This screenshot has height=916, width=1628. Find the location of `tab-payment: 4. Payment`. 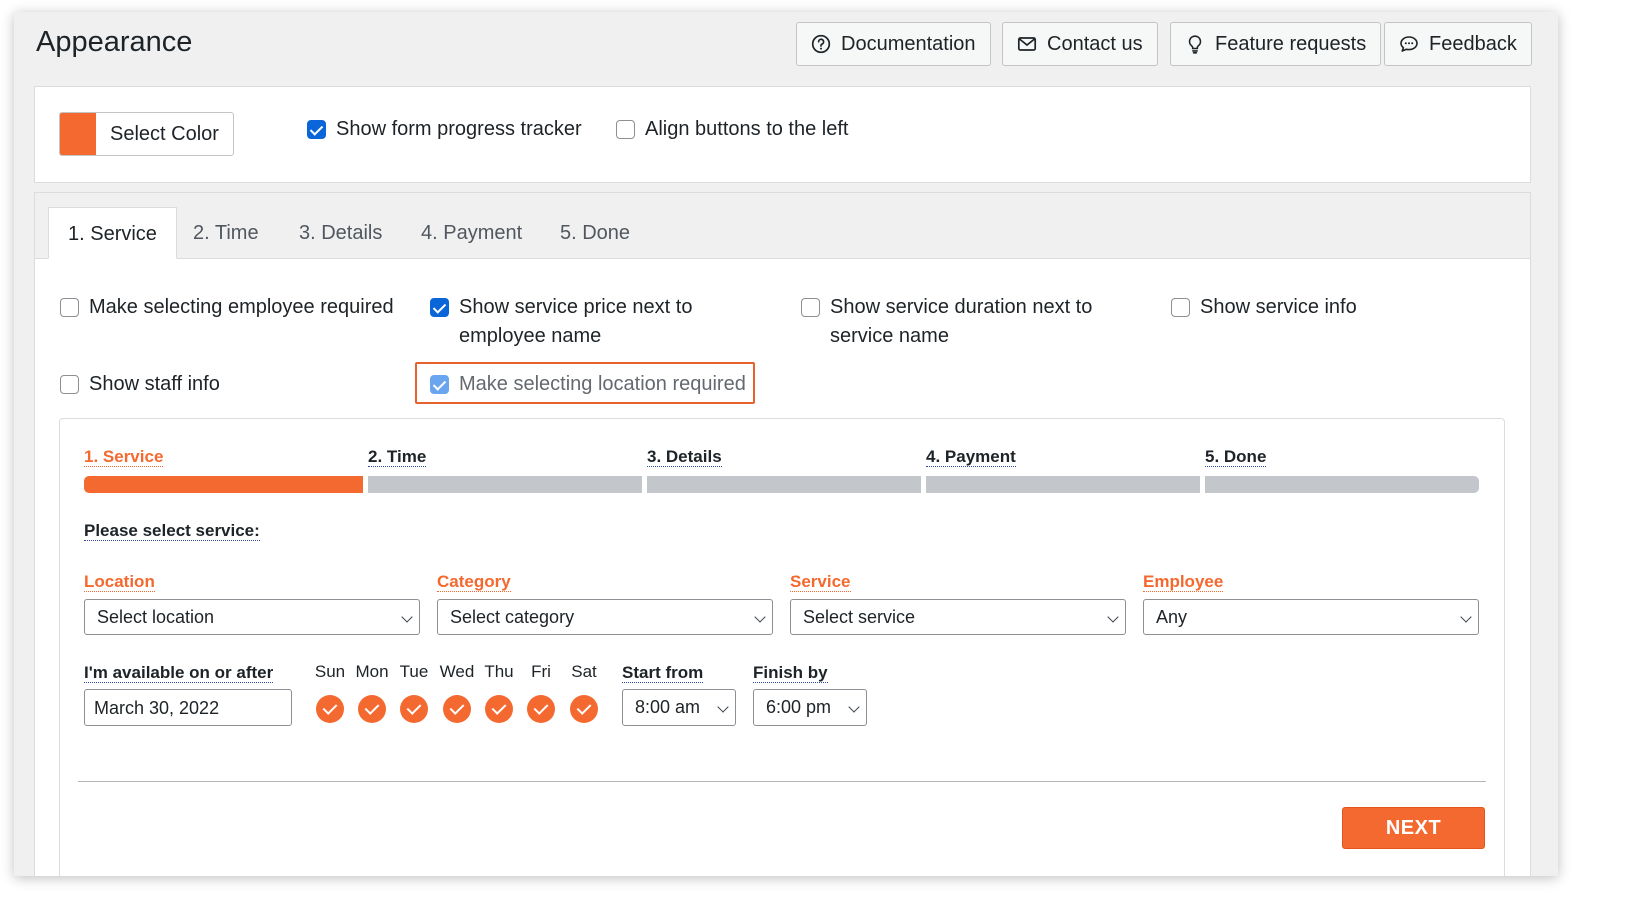

tab-payment: 4. Payment is located at coordinates (471, 232).